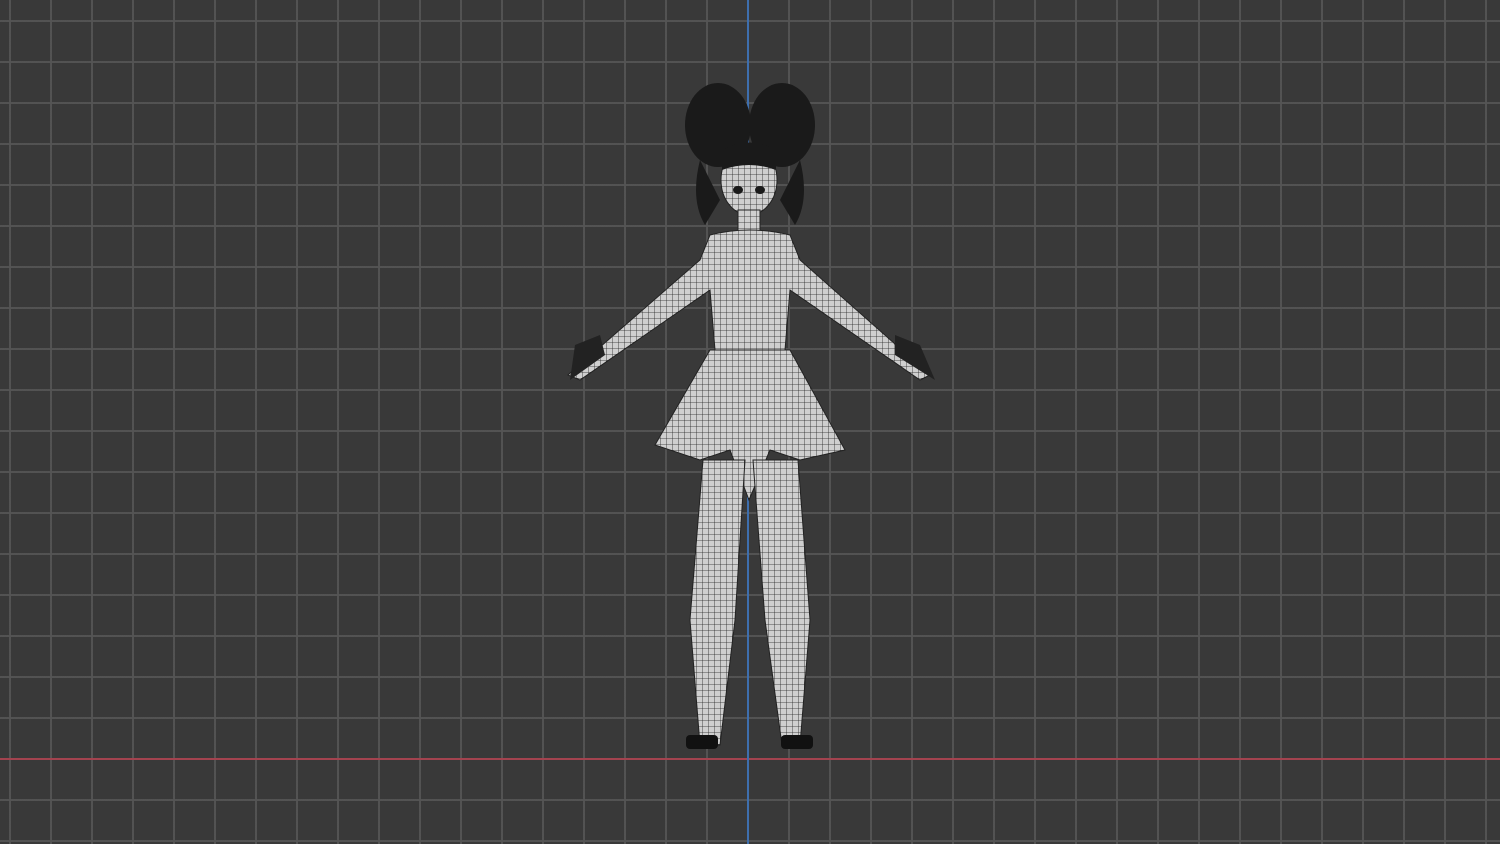 This screenshot has height=844, width=1500. What do you see at coordinates (749, 742) in the screenshot?
I see `shoes` at bounding box center [749, 742].